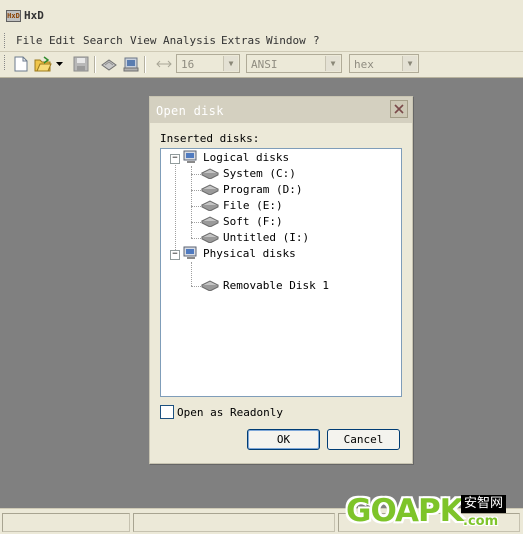 This screenshot has width=523, height=534. What do you see at coordinates (484, 504) in the screenshot?
I see `watermark-cn: 安智网` at bounding box center [484, 504].